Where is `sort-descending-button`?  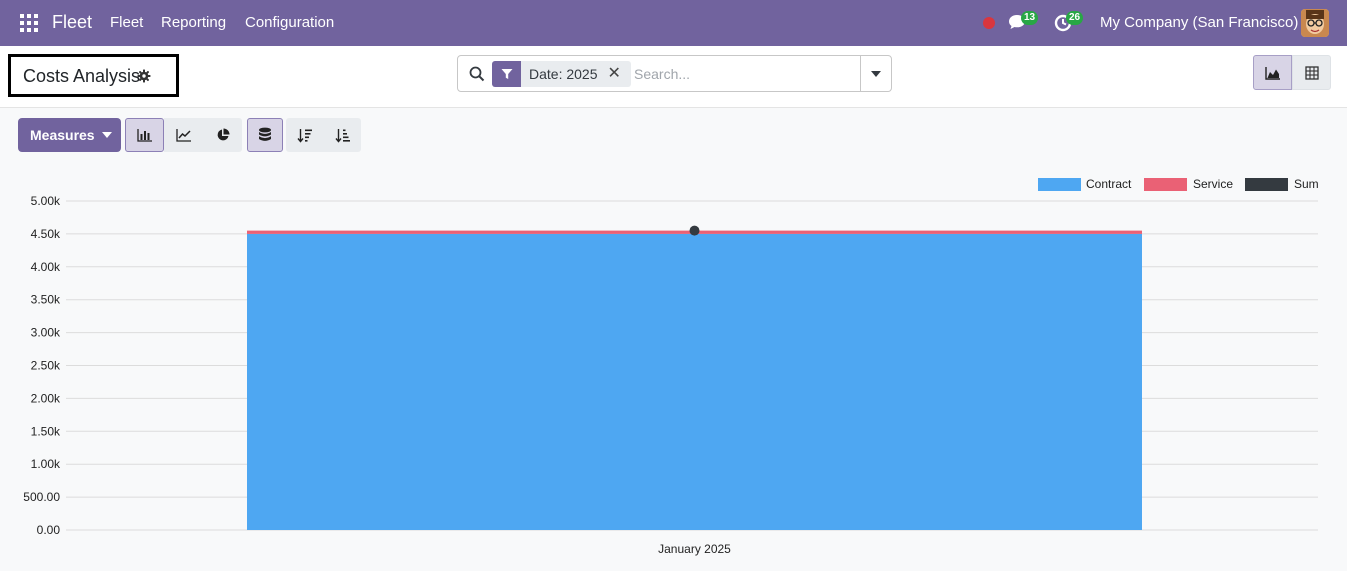
sort-descending-button is located at coordinates (305, 135).